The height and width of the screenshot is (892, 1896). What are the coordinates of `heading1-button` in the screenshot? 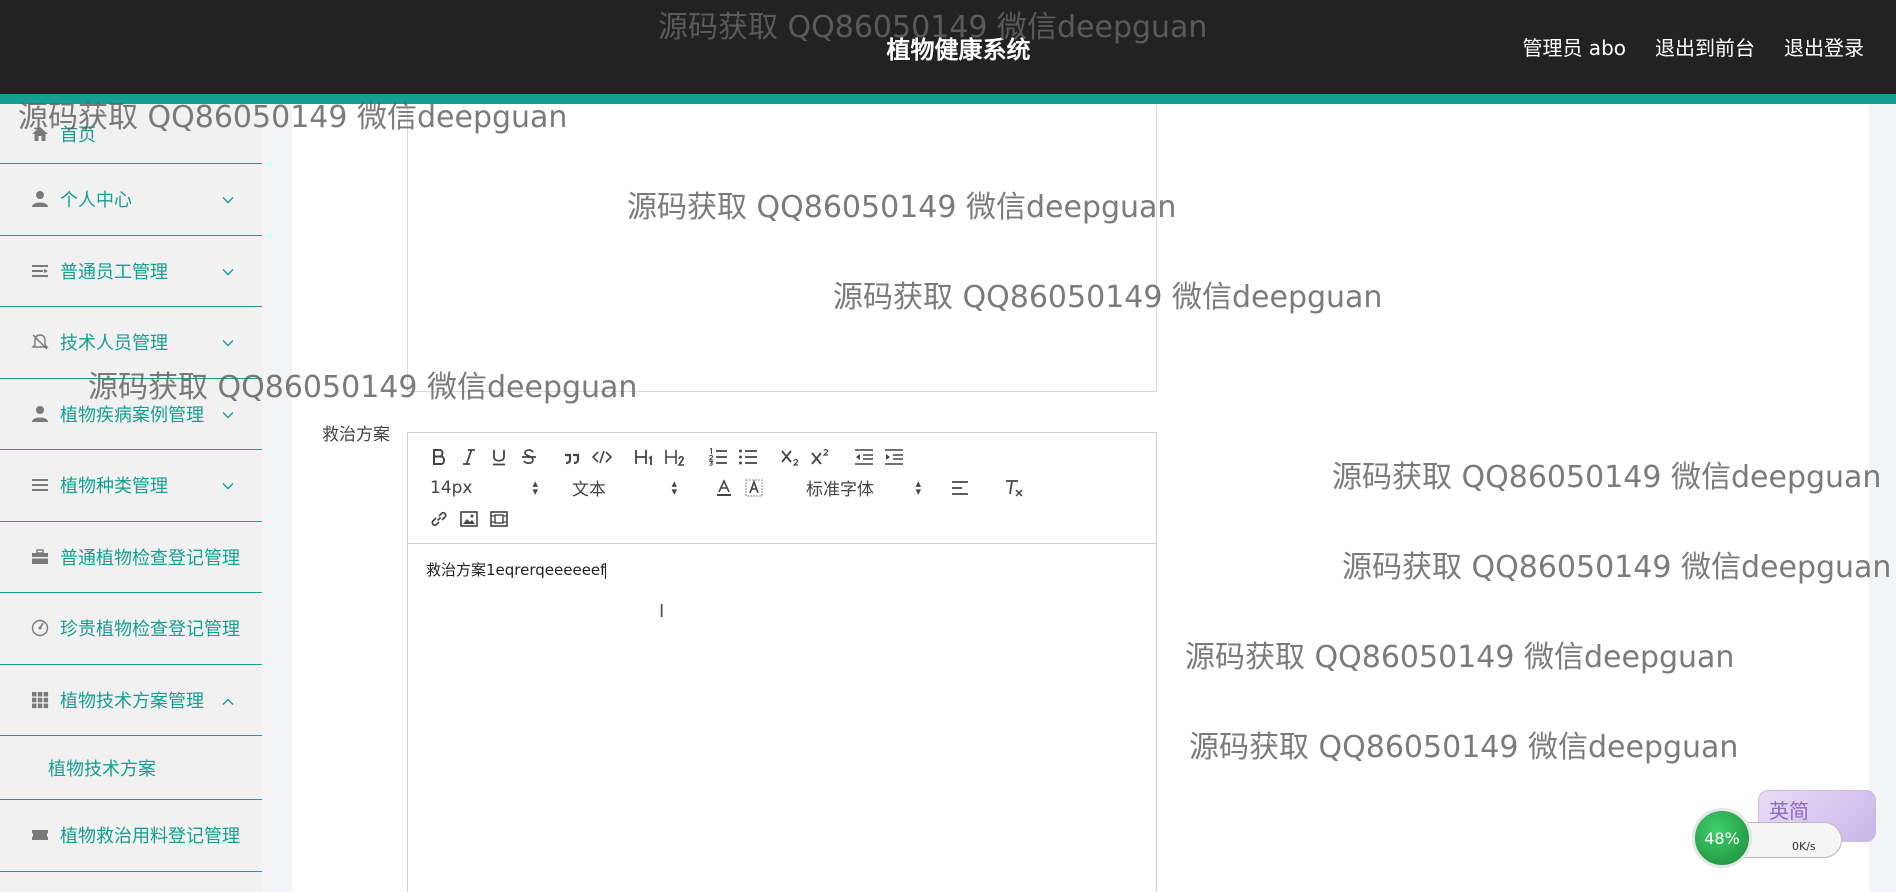 It's located at (645, 457).